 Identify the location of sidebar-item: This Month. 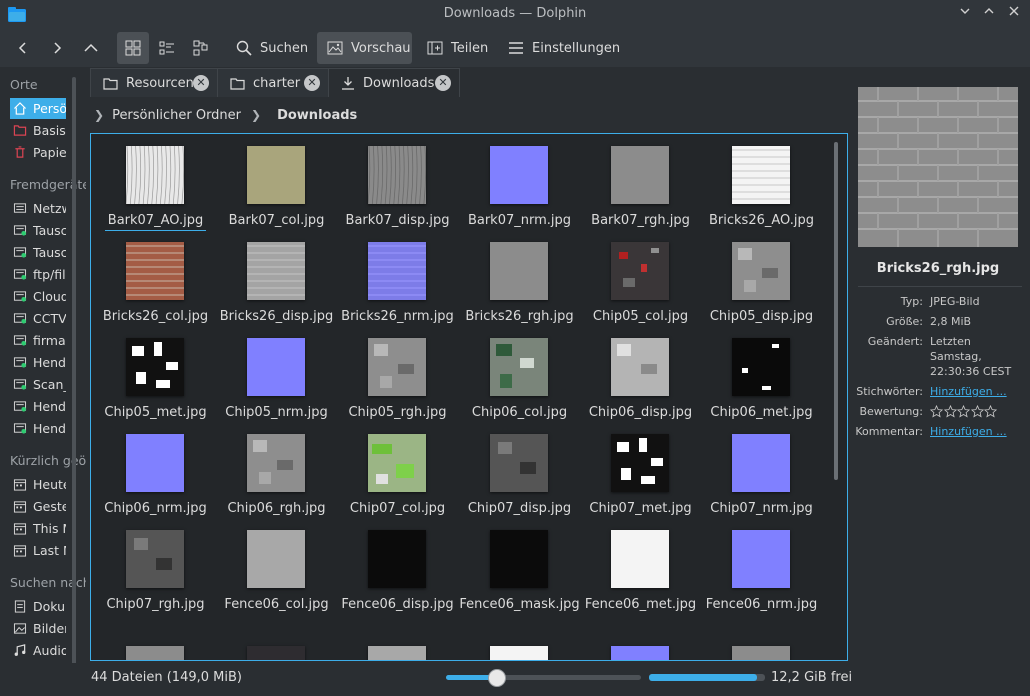
(38, 528).